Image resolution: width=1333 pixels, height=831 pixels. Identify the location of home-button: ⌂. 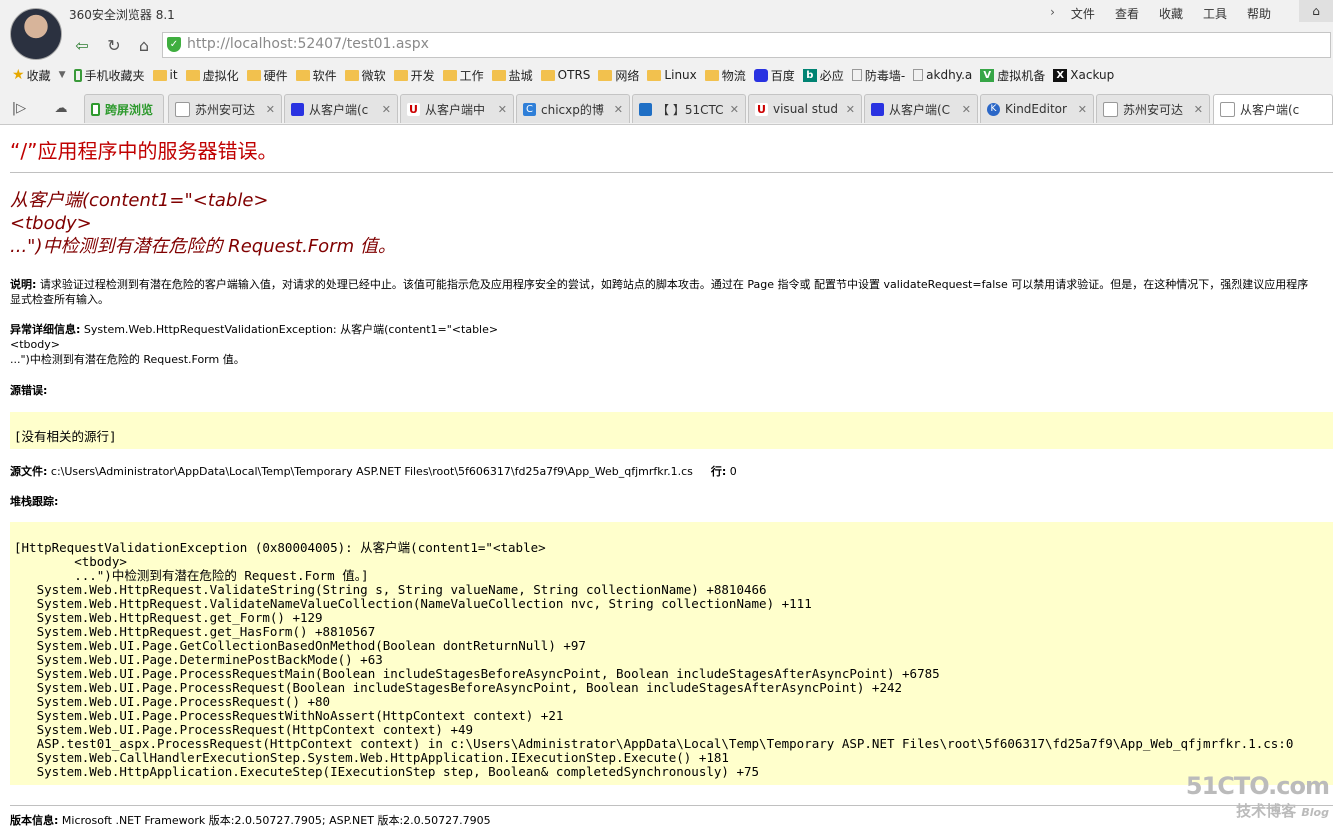
(144, 45).